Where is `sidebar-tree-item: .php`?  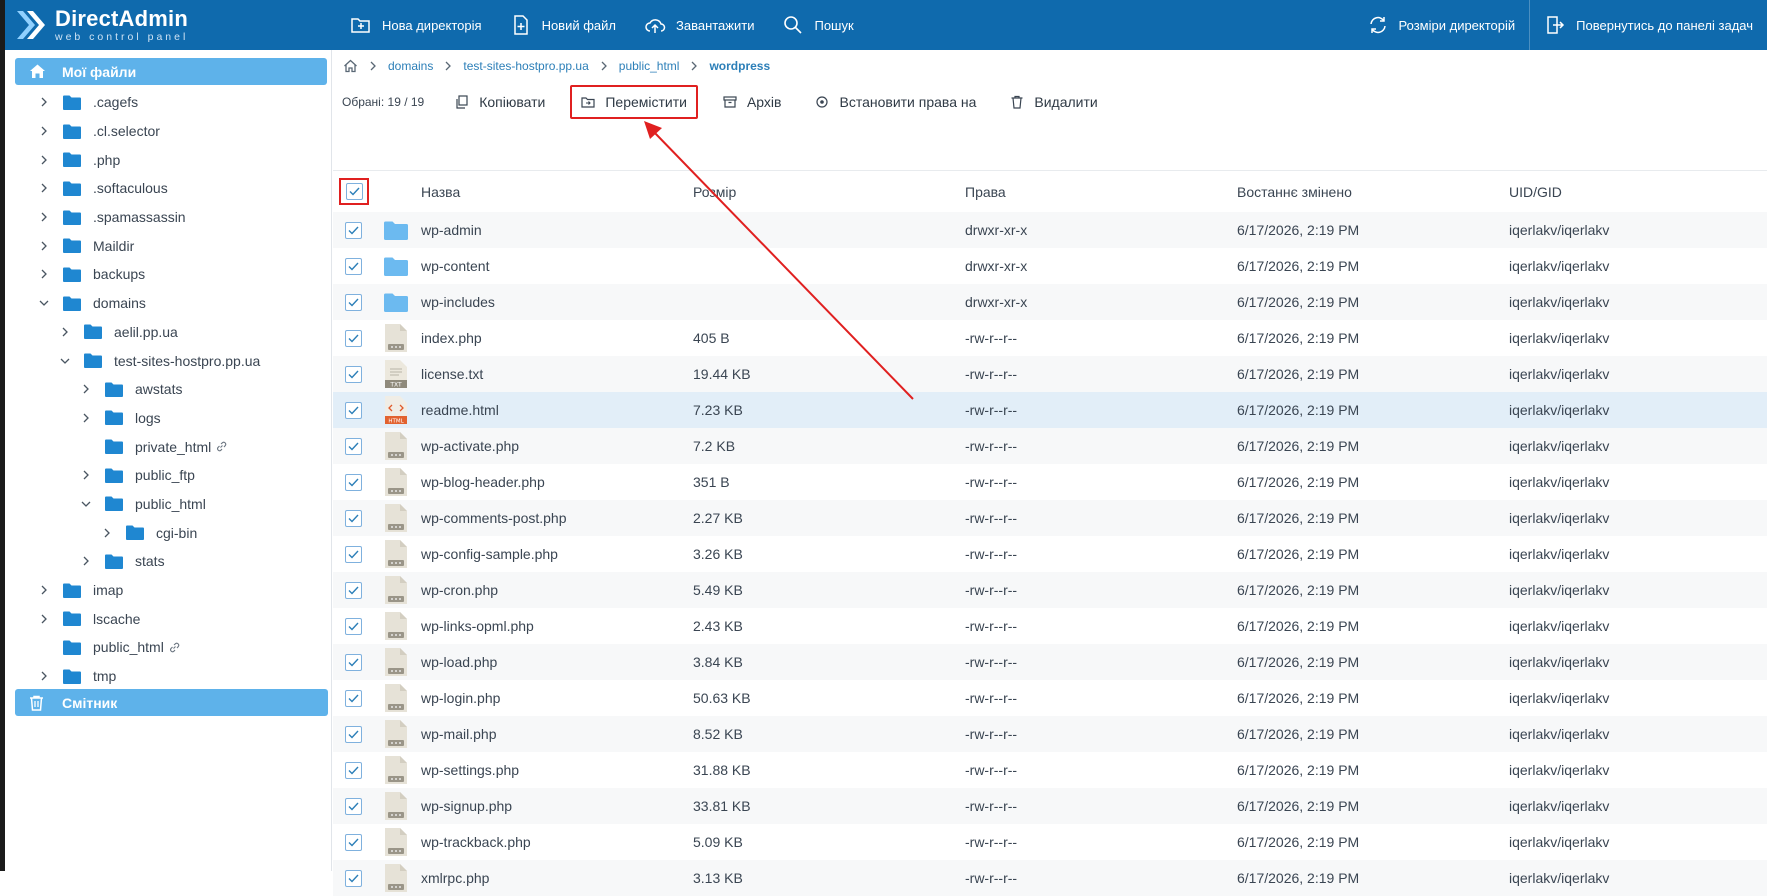
sidebar-tree-item: .php is located at coordinates (170, 159).